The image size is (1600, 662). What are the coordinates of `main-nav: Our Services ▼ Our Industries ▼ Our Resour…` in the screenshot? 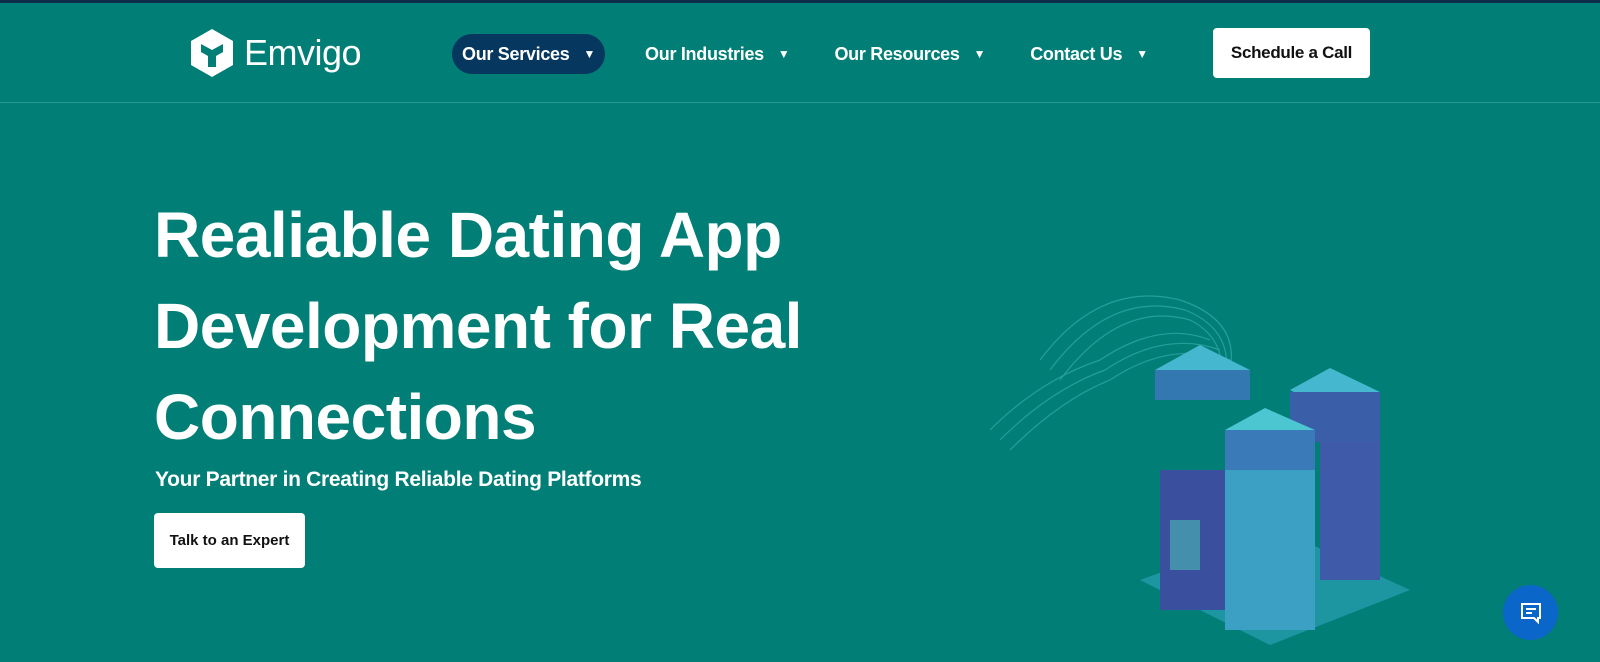 It's located at (815, 54).